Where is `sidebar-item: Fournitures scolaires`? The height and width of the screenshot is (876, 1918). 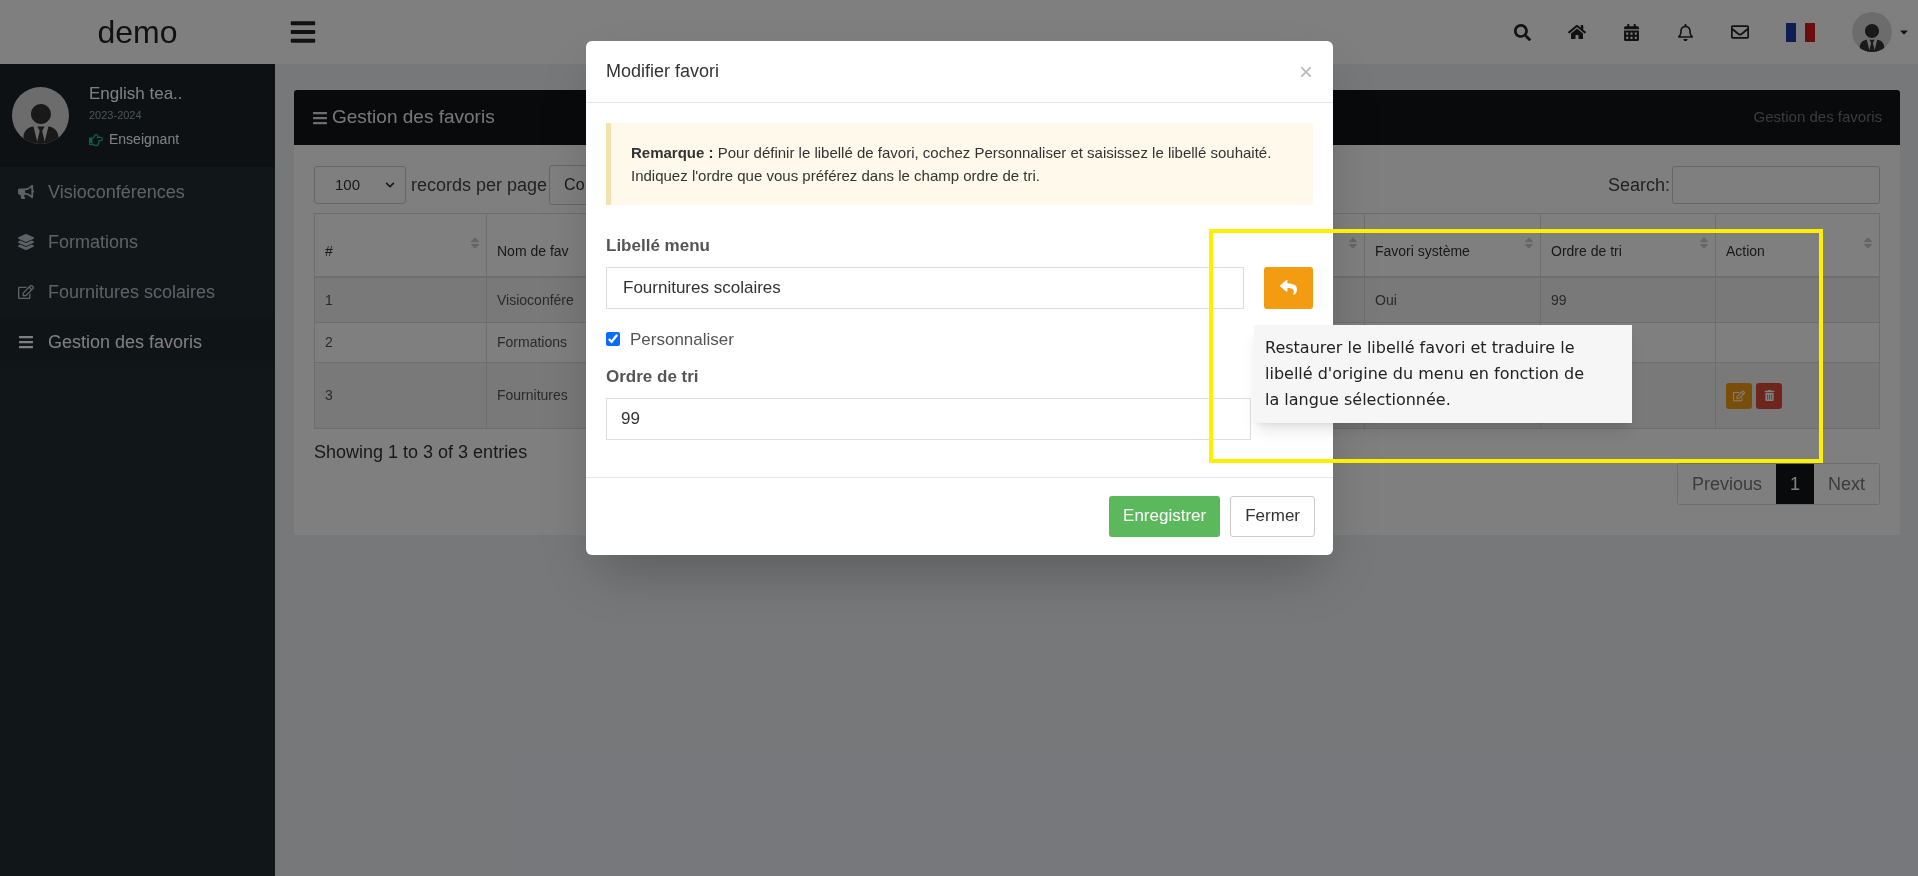
sidebar-item: Fournitures scolaires is located at coordinates (137, 292).